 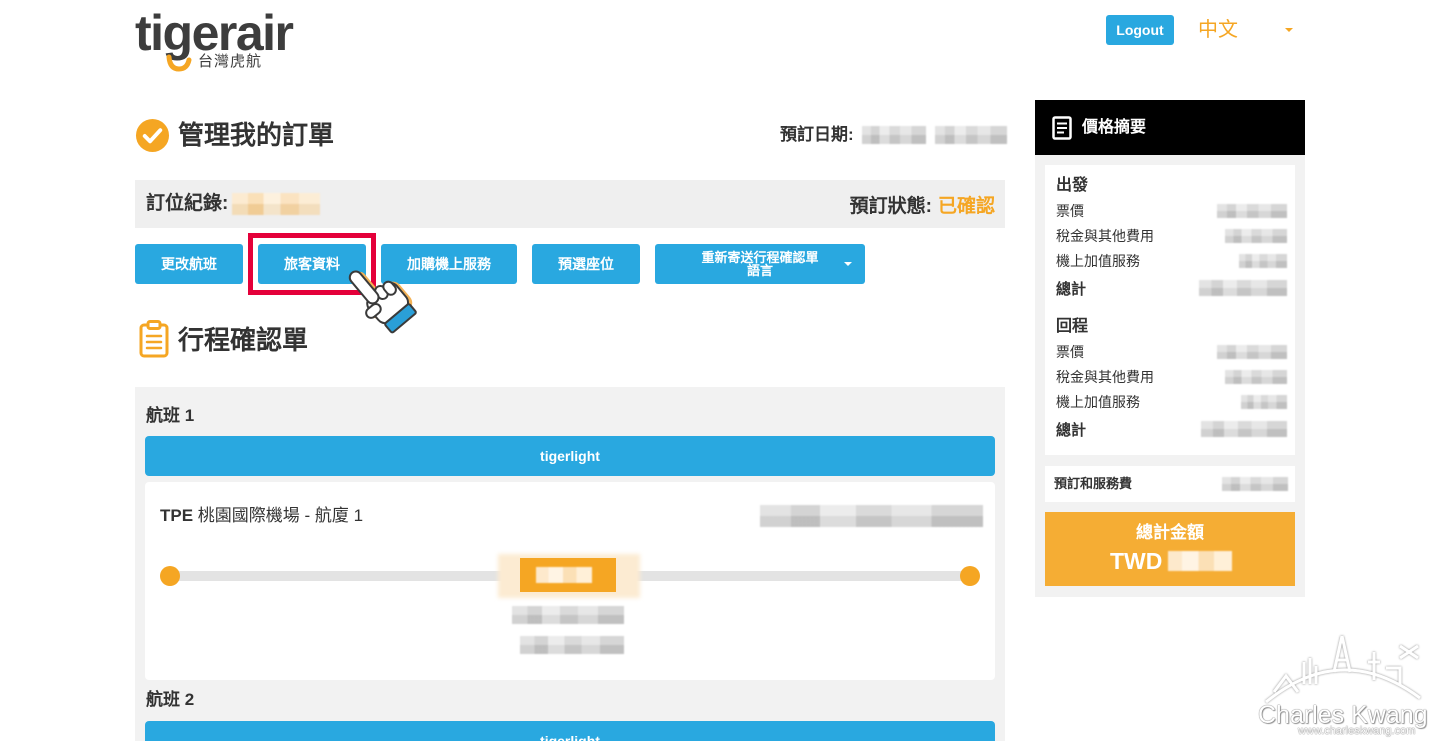 I want to click on origin-code: TPE, so click(x=177, y=515).